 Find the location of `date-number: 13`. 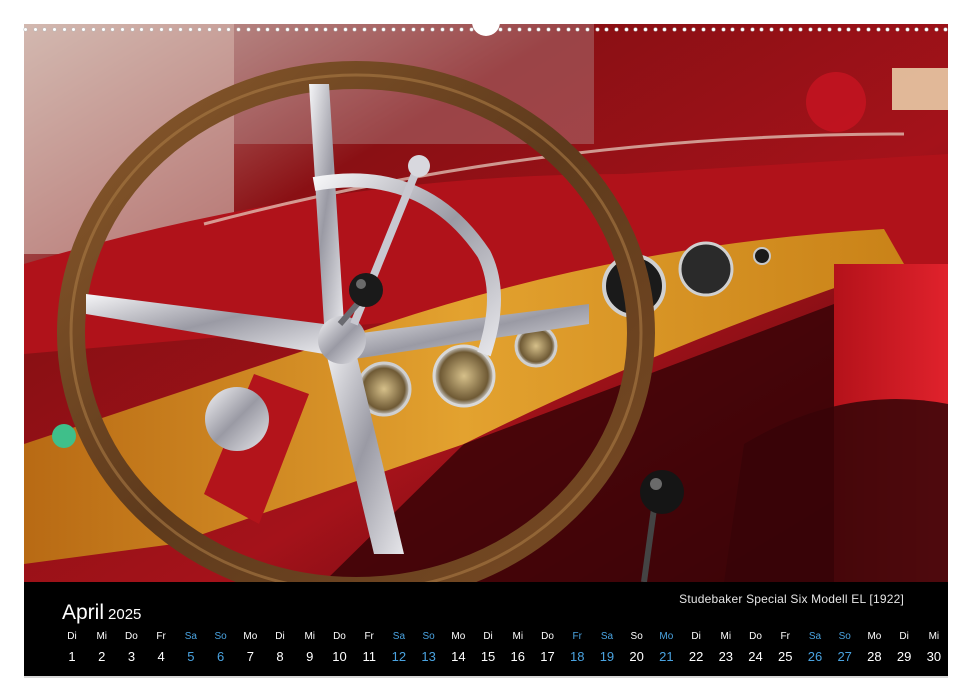

date-number: 13 is located at coordinates (428, 656).